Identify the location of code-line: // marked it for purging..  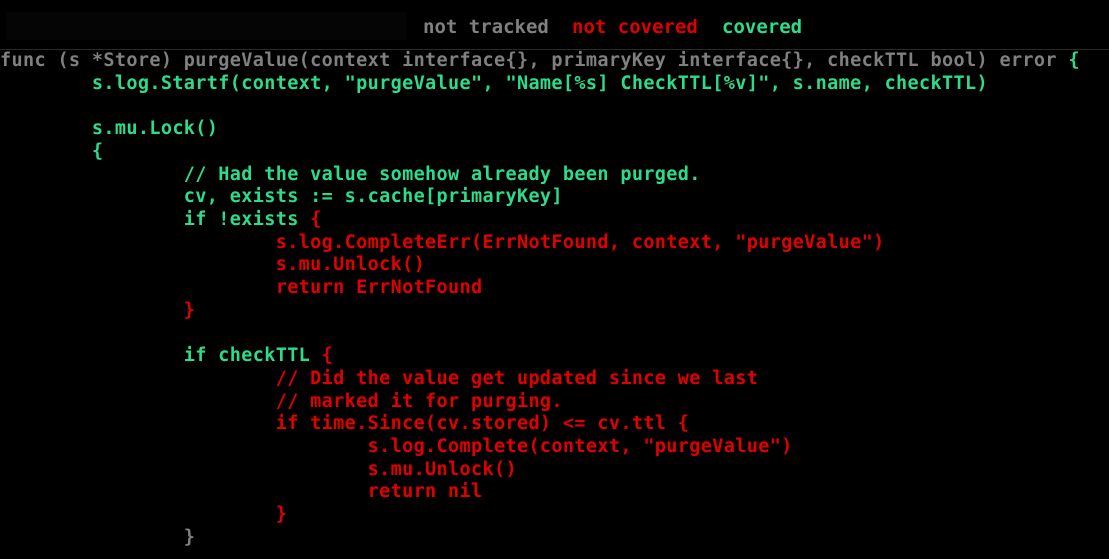
(281, 402).